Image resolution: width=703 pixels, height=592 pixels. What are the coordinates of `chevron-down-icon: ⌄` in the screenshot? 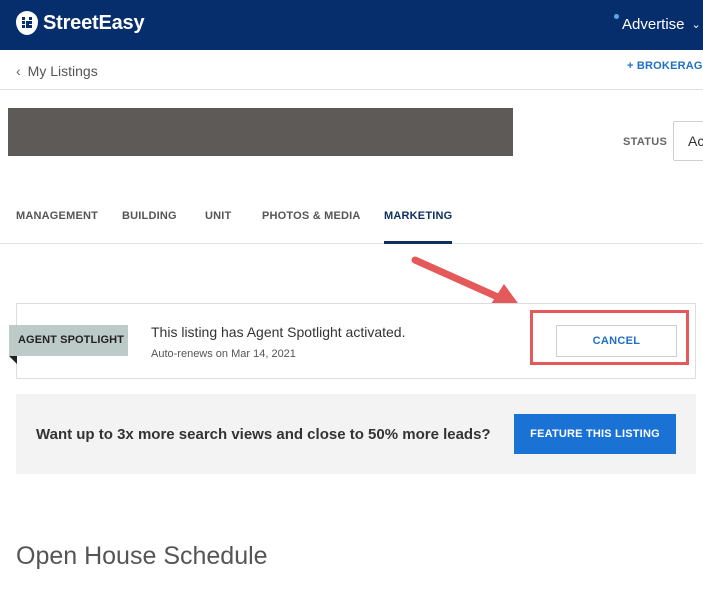 It's located at (696, 25).